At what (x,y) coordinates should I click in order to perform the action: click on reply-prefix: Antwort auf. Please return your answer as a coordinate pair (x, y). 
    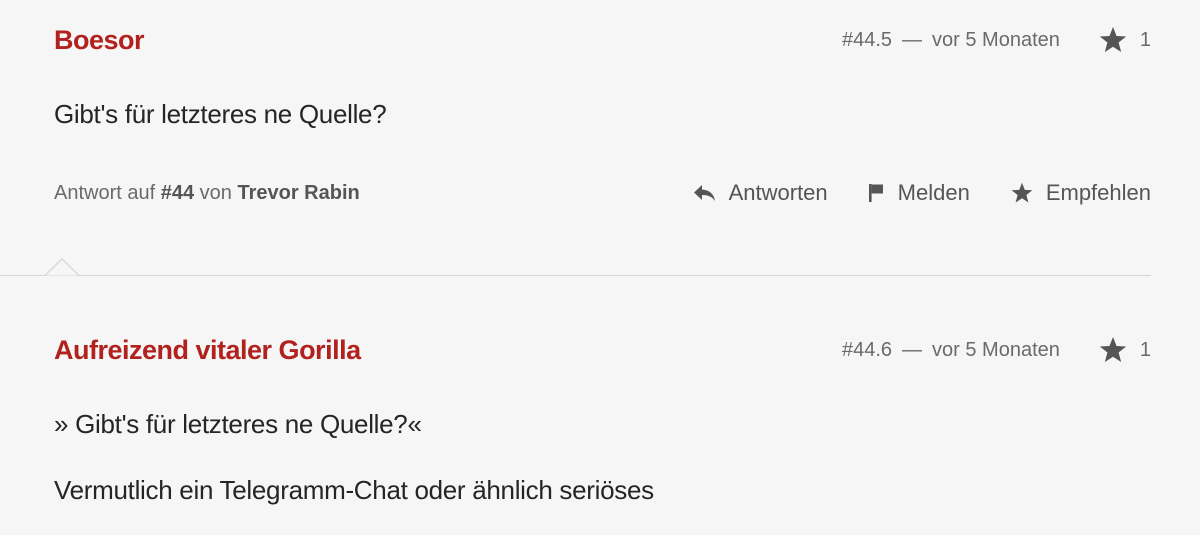
    Looking at the image, I should click on (105, 193).